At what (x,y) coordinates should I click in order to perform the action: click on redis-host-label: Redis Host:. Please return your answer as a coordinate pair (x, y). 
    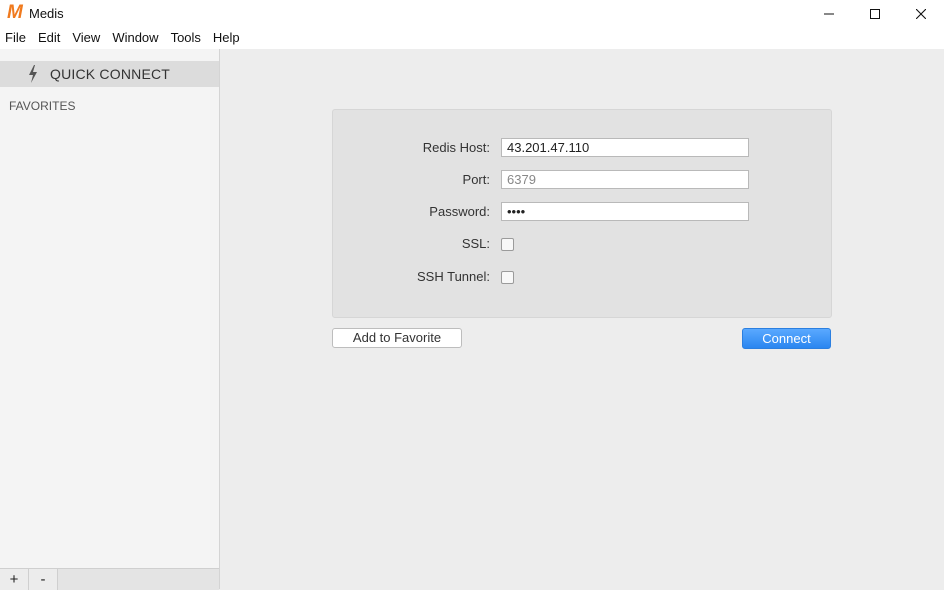
    Looking at the image, I should click on (456, 147).